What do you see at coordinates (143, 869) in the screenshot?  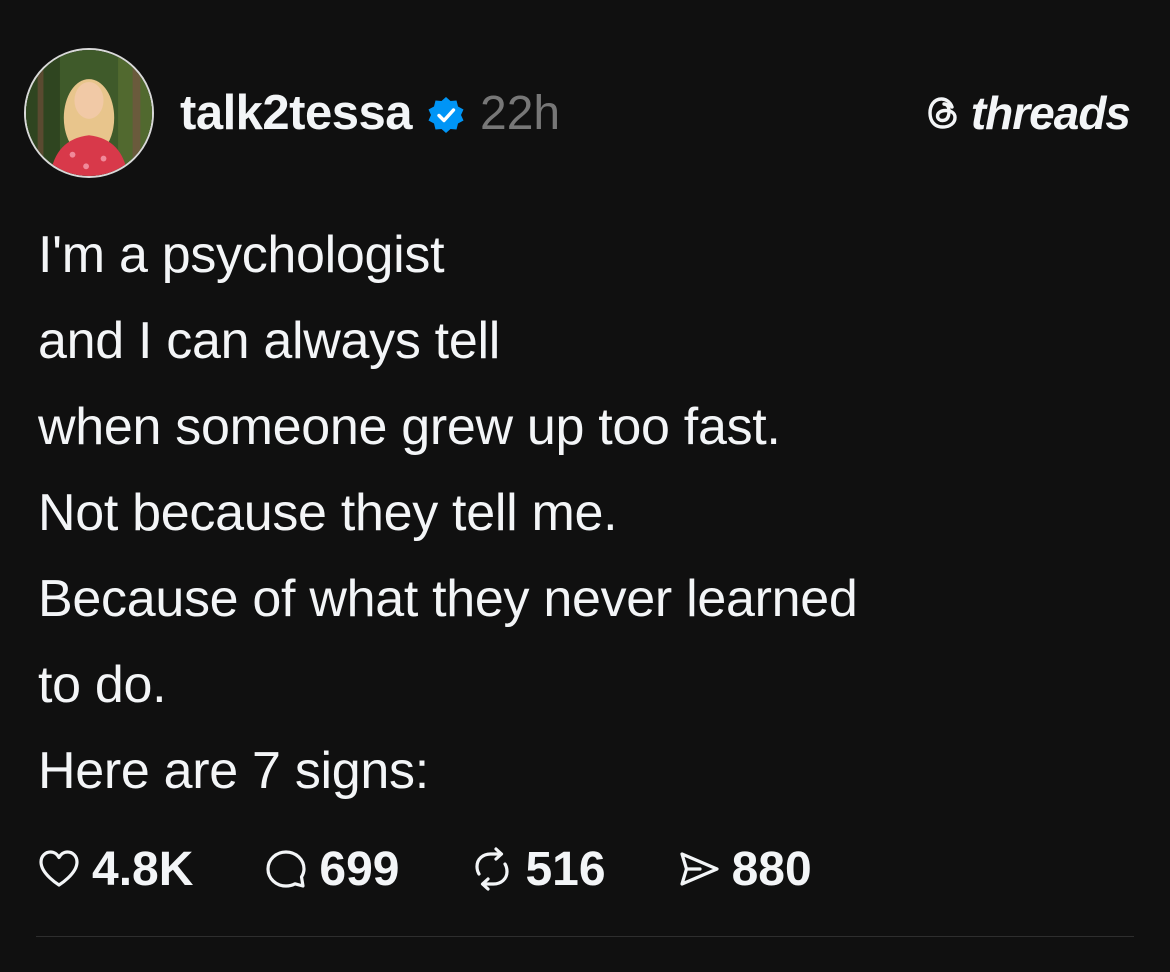 I see `like-count: 4.8K` at bounding box center [143, 869].